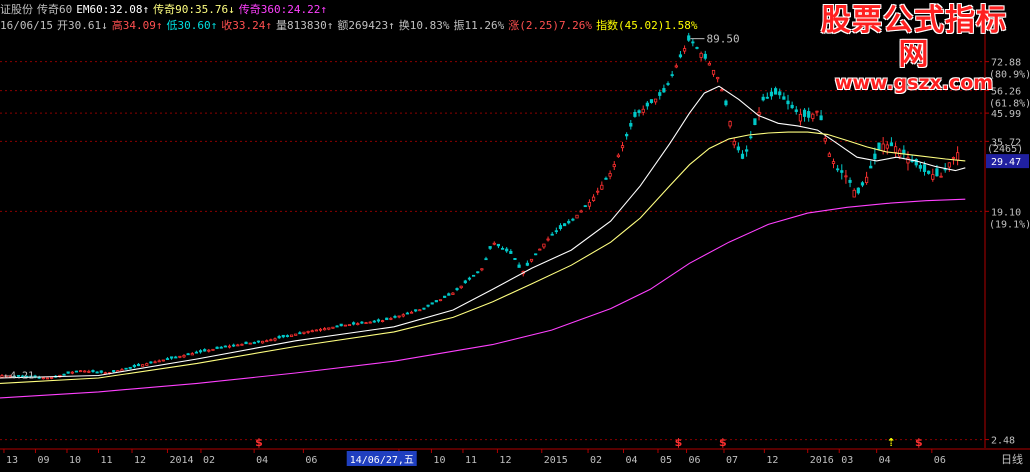 This screenshot has height=472, width=1030. Describe the element at coordinates (304, 25) in the screenshot. I see `quote-item: 量813830↑` at that location.